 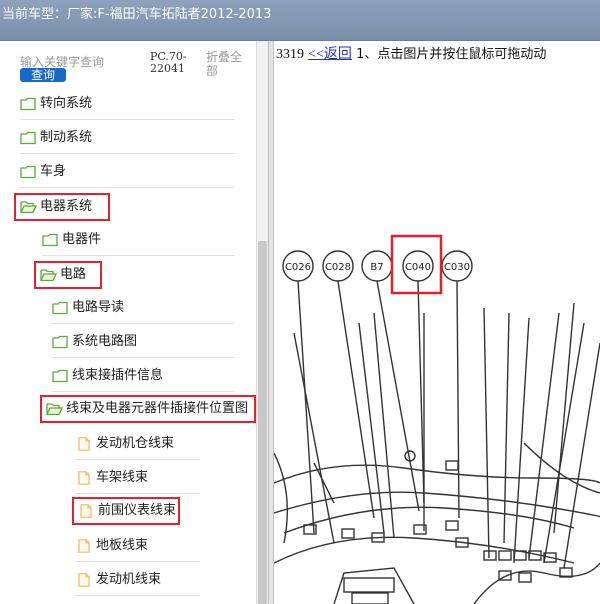 What do you see at coordinates (168, 62) in the screenshot?
I see `pc-code: PC.70-22041` at bounding box center [168, 62].